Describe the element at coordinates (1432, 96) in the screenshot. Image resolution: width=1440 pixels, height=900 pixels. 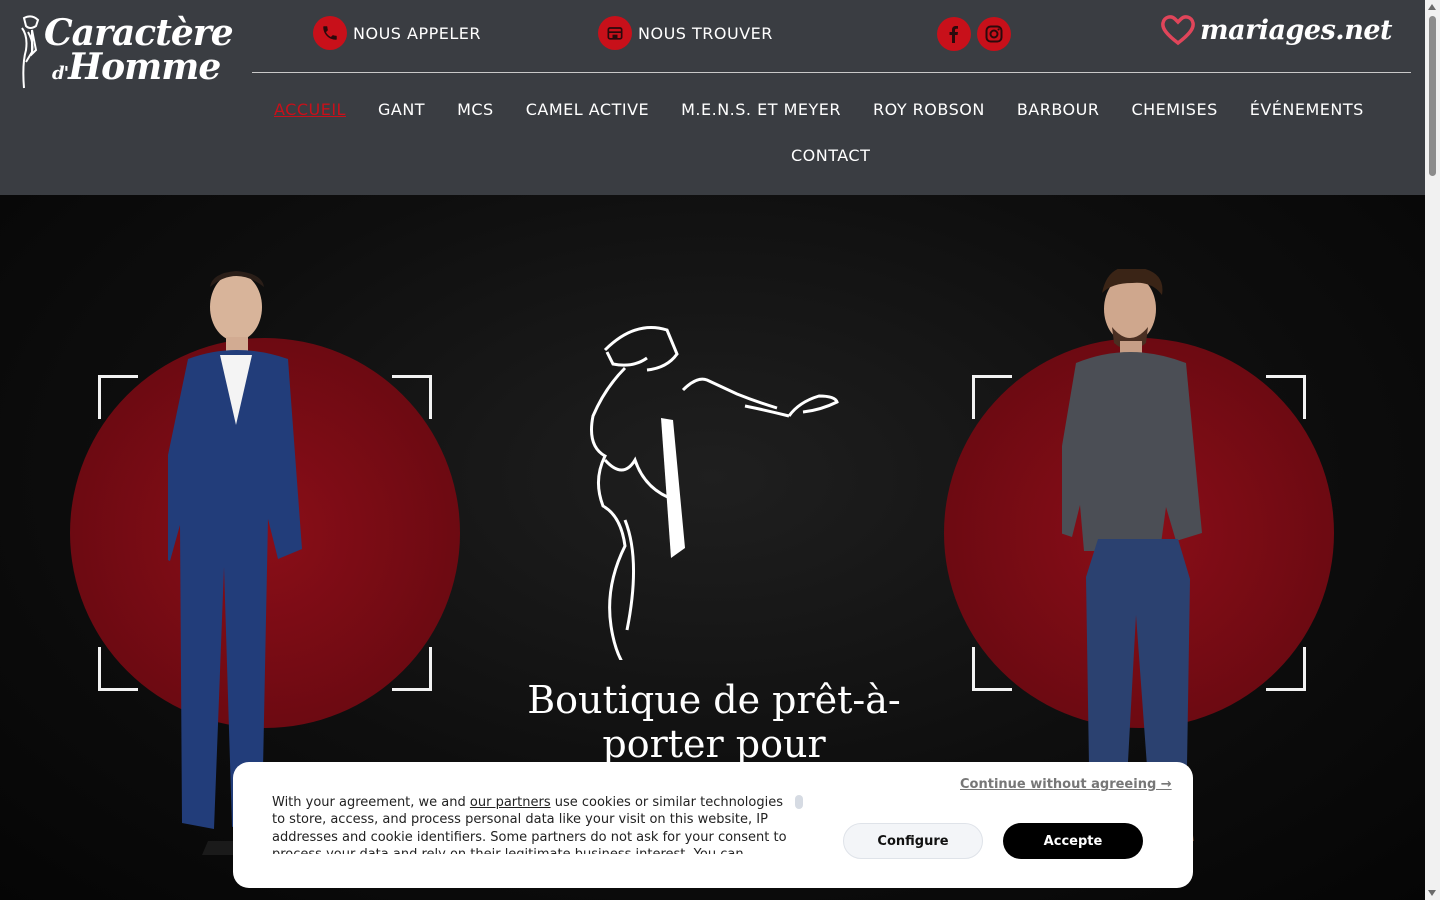
I see `scroll-thumb` at that location.